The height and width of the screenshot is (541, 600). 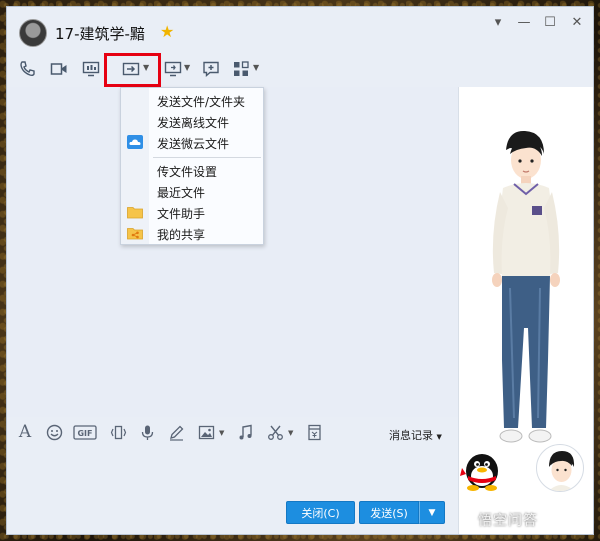 What do you see at coordinates (132, 70) in the screenshot?
I see `red-highlight-box` at bounding box center [132, 70].